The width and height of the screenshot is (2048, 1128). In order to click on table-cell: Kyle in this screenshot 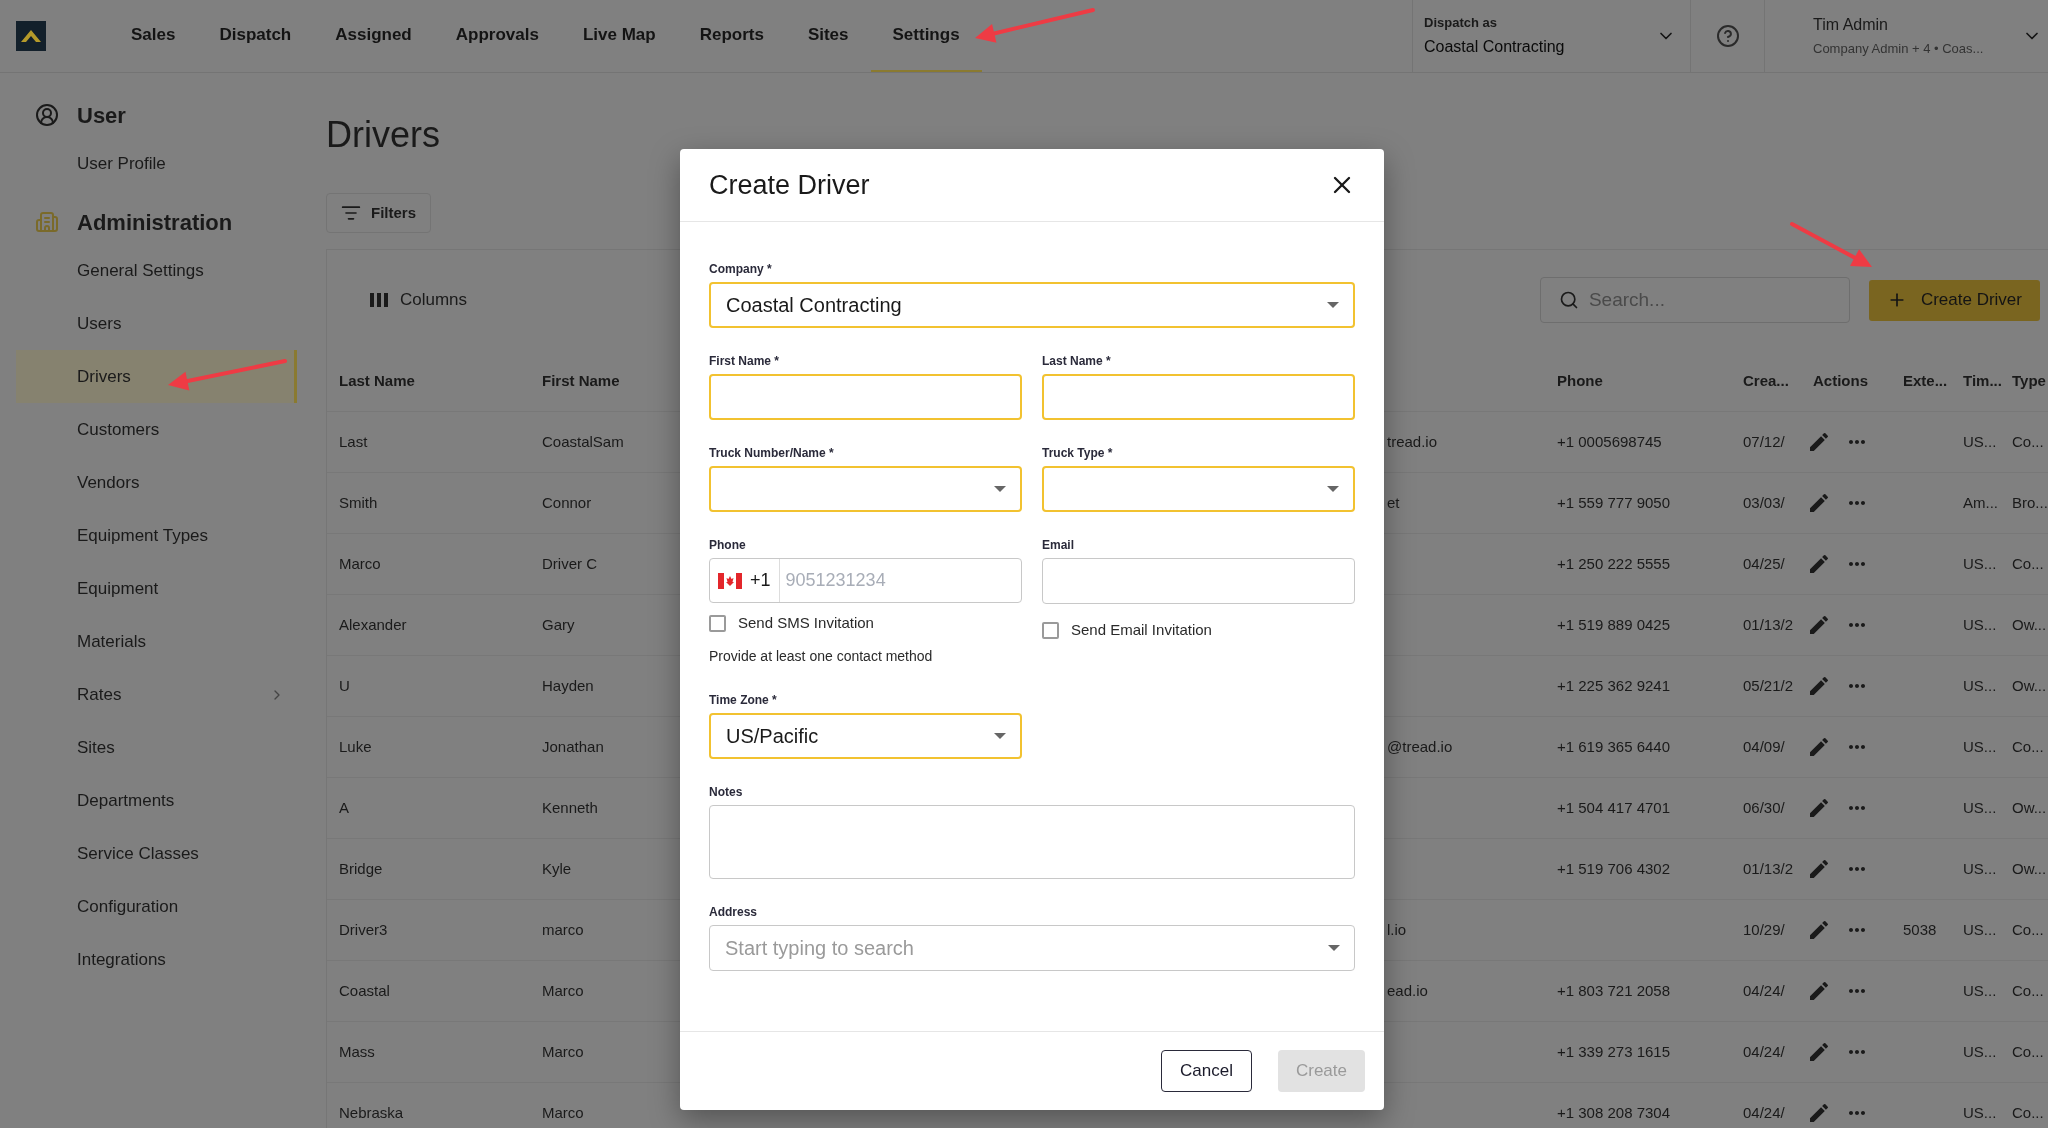, I will do `click(557, 868)`.